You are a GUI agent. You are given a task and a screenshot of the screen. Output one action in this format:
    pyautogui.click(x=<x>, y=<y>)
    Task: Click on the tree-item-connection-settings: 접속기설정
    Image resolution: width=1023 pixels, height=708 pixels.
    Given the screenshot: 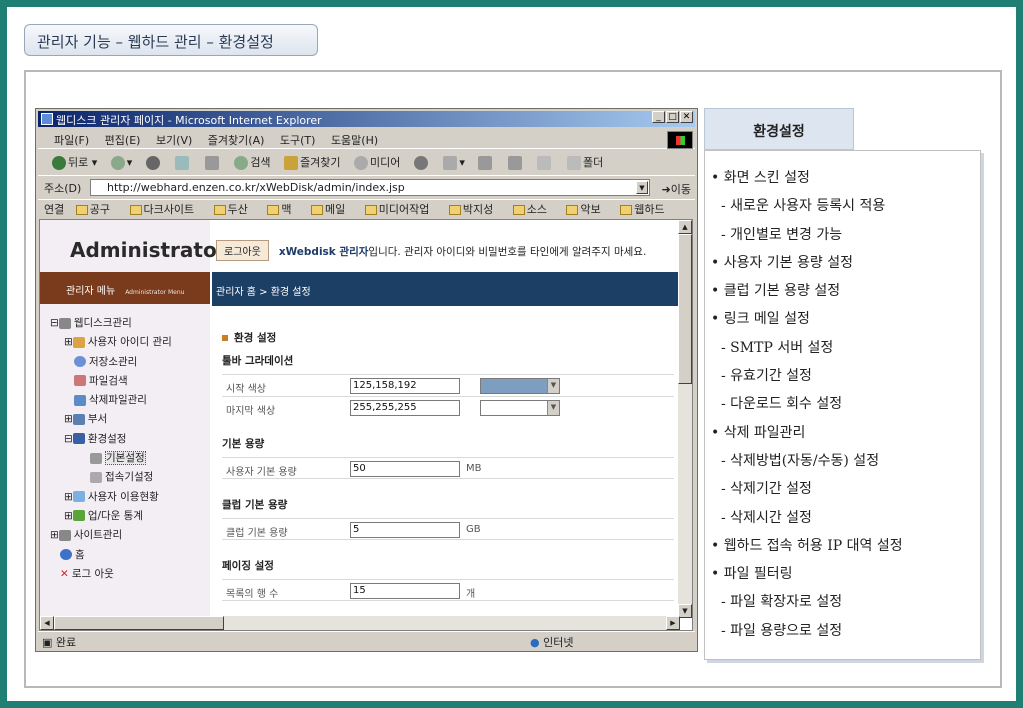 What is the action you would take?
    pyautogui.click(x=111, y=477)
    